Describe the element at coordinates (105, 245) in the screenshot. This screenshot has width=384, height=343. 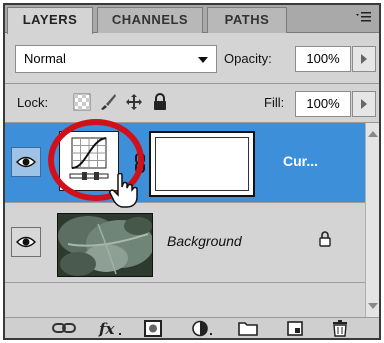
I see `background-thumbnail` at that location.